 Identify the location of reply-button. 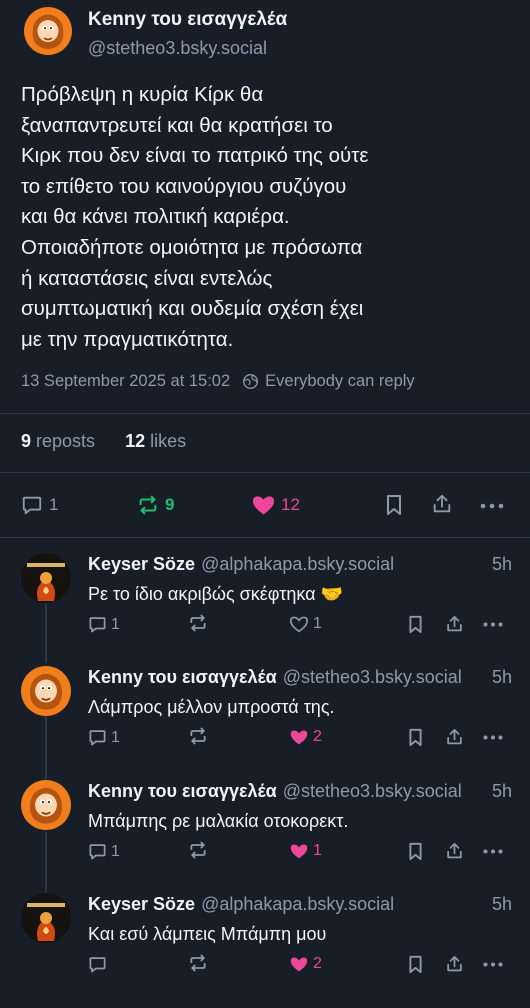
(99, 964).